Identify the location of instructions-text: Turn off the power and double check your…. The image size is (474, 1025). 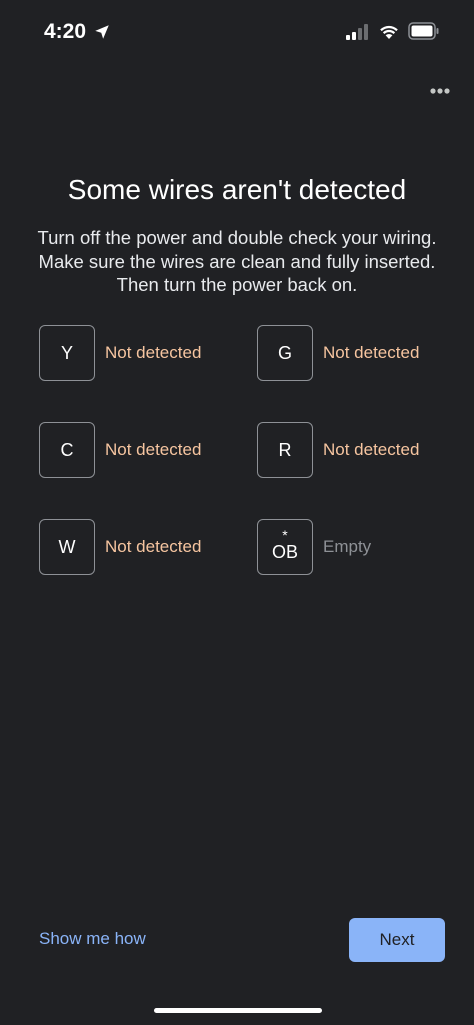
(237, 261).